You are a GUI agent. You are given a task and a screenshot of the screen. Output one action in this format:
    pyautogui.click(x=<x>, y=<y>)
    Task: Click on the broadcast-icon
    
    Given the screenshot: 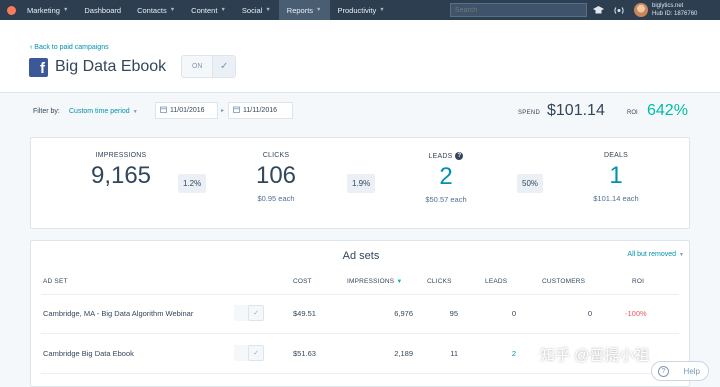 What is the action you would take?
    pyautogui.click(x=619, y=10)
    